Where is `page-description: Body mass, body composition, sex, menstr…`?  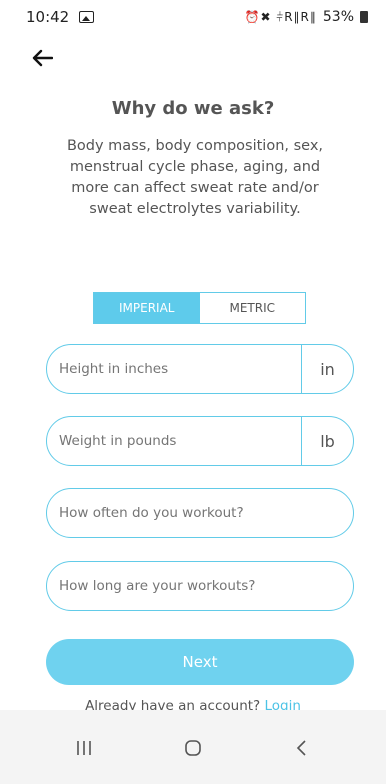 page-description: Body mass, body composition, sex, menstr… is located at coordinates (195, 177).